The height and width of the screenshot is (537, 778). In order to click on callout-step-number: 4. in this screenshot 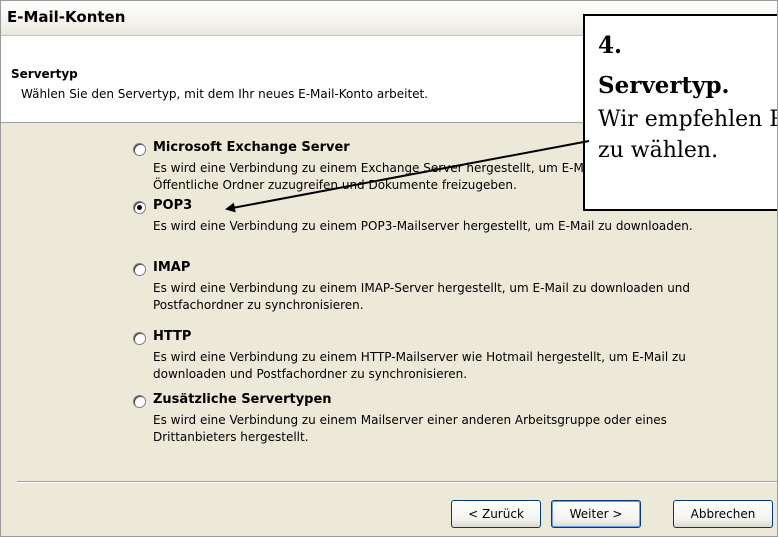, I will do `click(610, 45)`.